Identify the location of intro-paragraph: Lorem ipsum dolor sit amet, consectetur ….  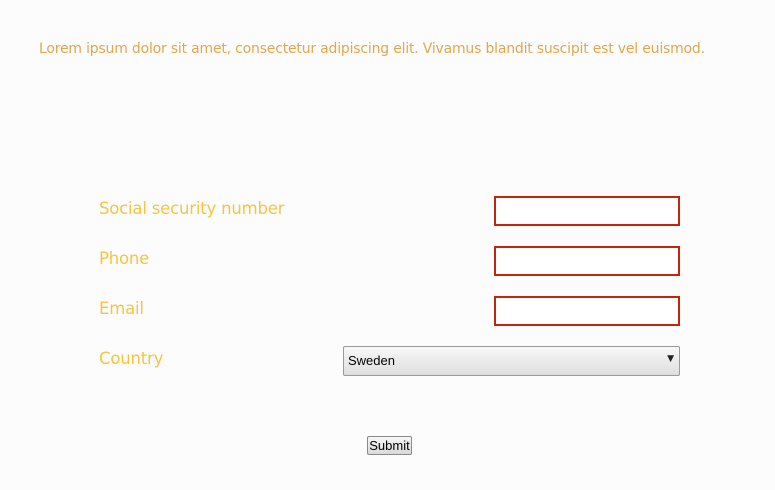
(372, 49).